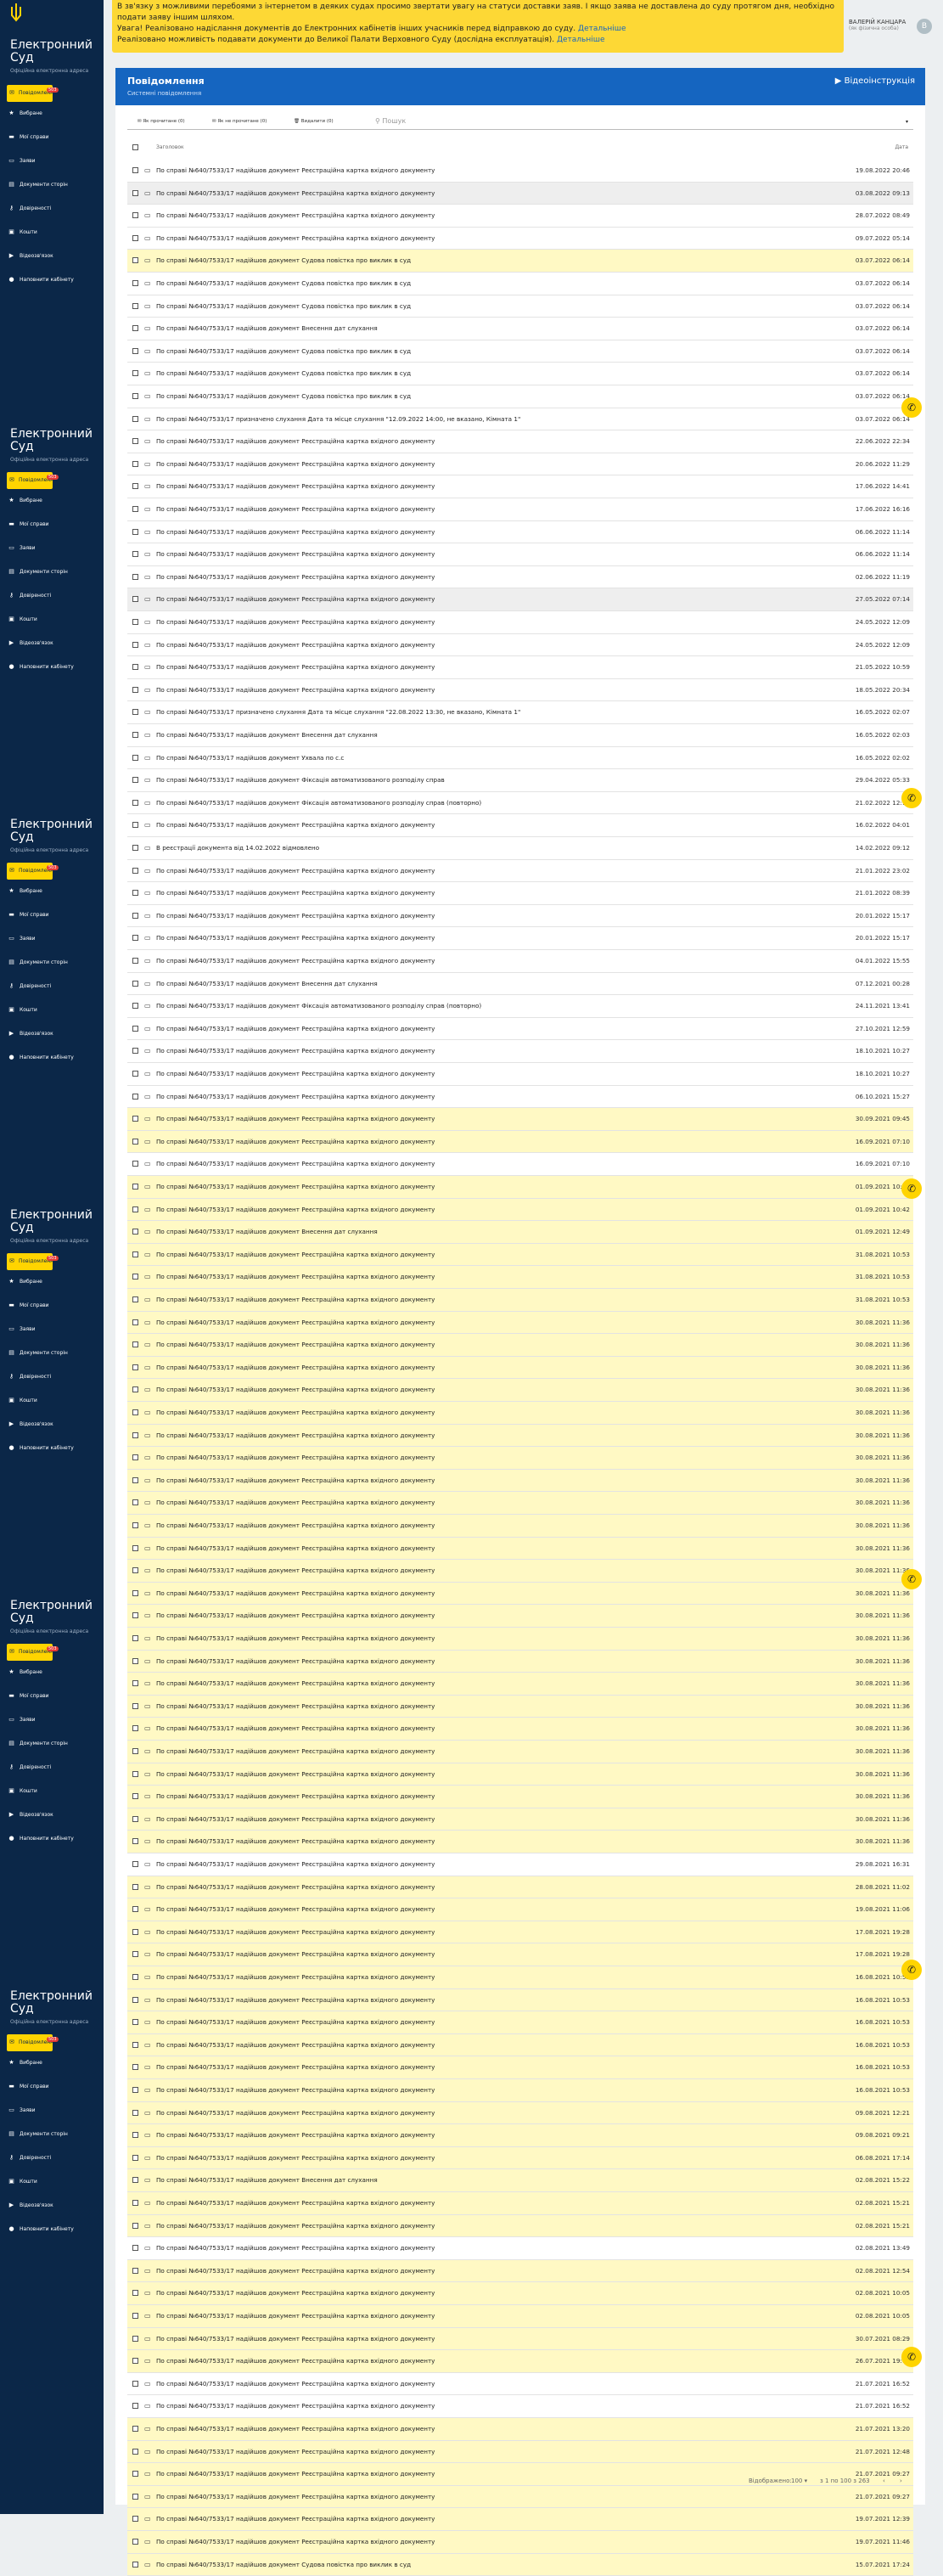 Image resolution: width=943 pixels, height=2576 pixels. Describe the element at coordinates (884, 2481) in the screenshot. I see `prev-page-button: ‹` at that location.